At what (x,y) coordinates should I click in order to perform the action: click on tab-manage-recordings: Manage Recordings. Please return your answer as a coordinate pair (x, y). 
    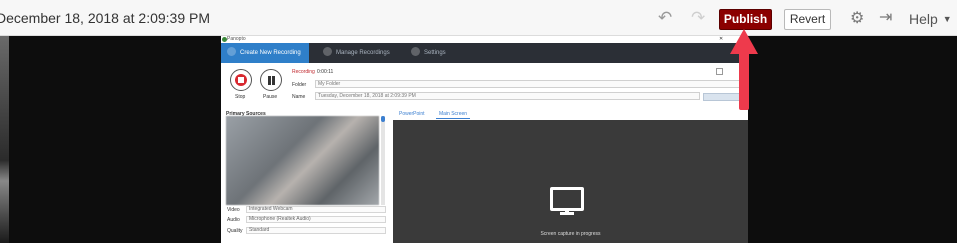
    Looking at the image, I should click on (359, 53).